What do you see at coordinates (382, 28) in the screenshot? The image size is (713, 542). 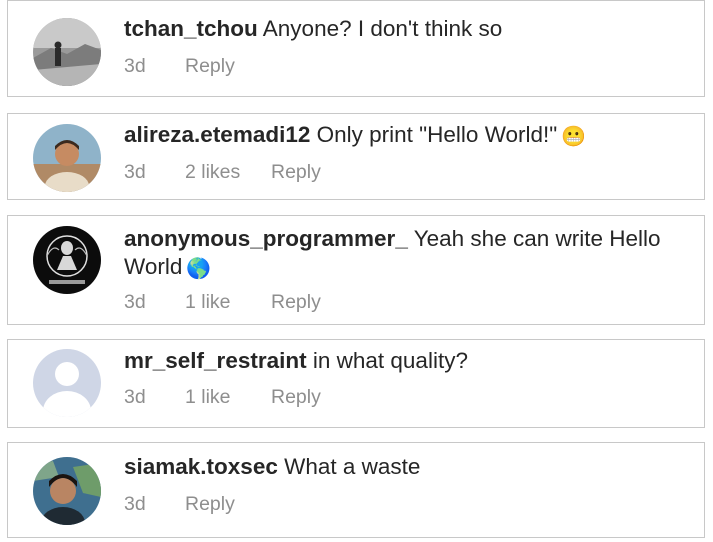 I see `comment-body: Anyone? I don't think so` at bounding box center [382, 28].